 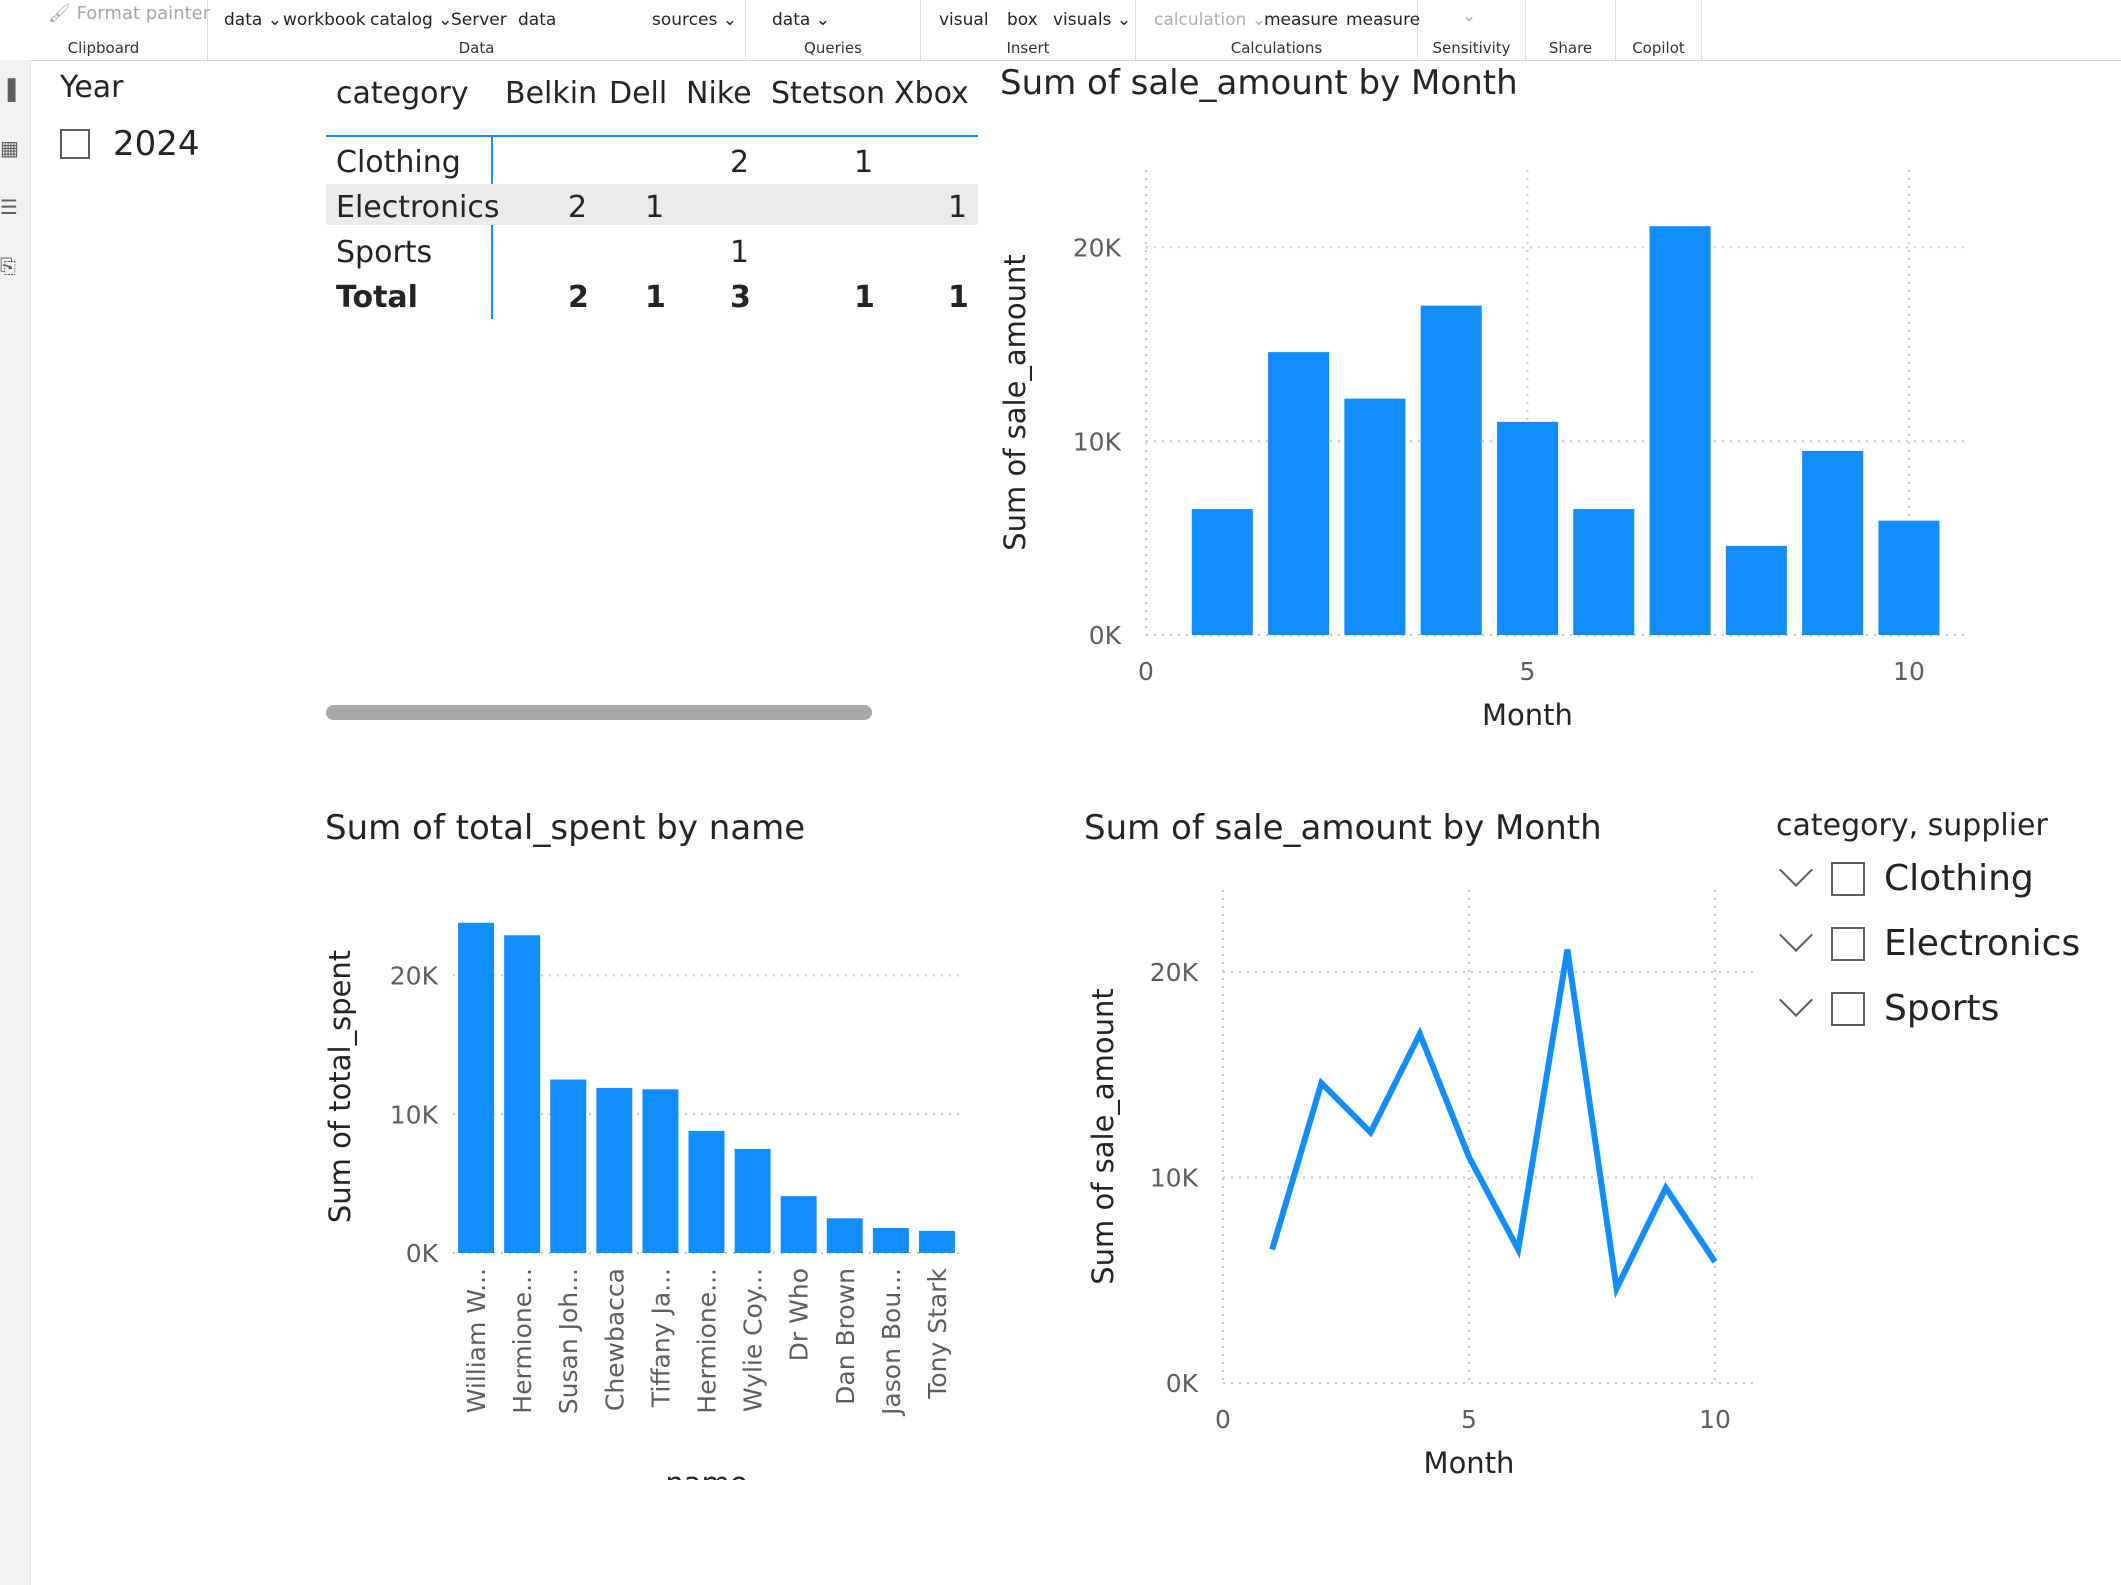 I want to click on group-label-queries: Queries, so click(x=833, y=48).